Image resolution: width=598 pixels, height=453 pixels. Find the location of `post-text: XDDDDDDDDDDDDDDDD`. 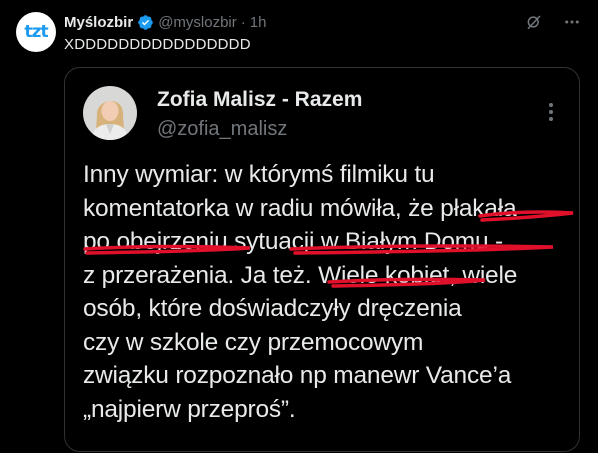

post-text: XDDDDDDDDDDDDDDDD is located at coordinates (157, 44).